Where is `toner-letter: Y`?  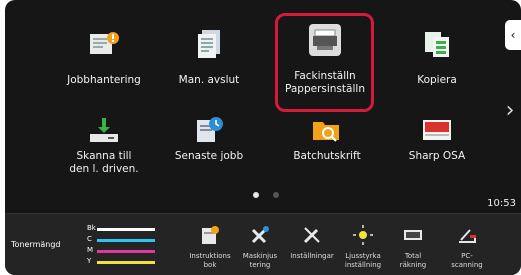 toner-letter: Y is located at coordinates (89, 261).